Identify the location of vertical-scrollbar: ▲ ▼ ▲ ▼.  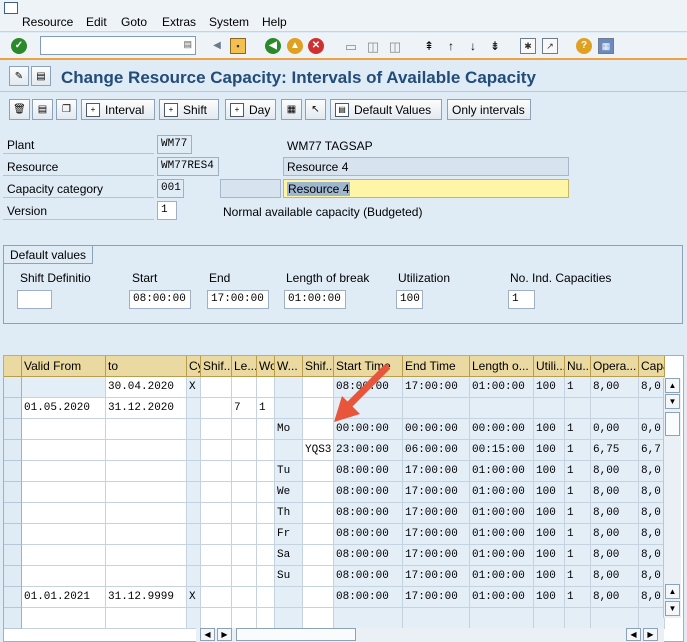
(672, 498).